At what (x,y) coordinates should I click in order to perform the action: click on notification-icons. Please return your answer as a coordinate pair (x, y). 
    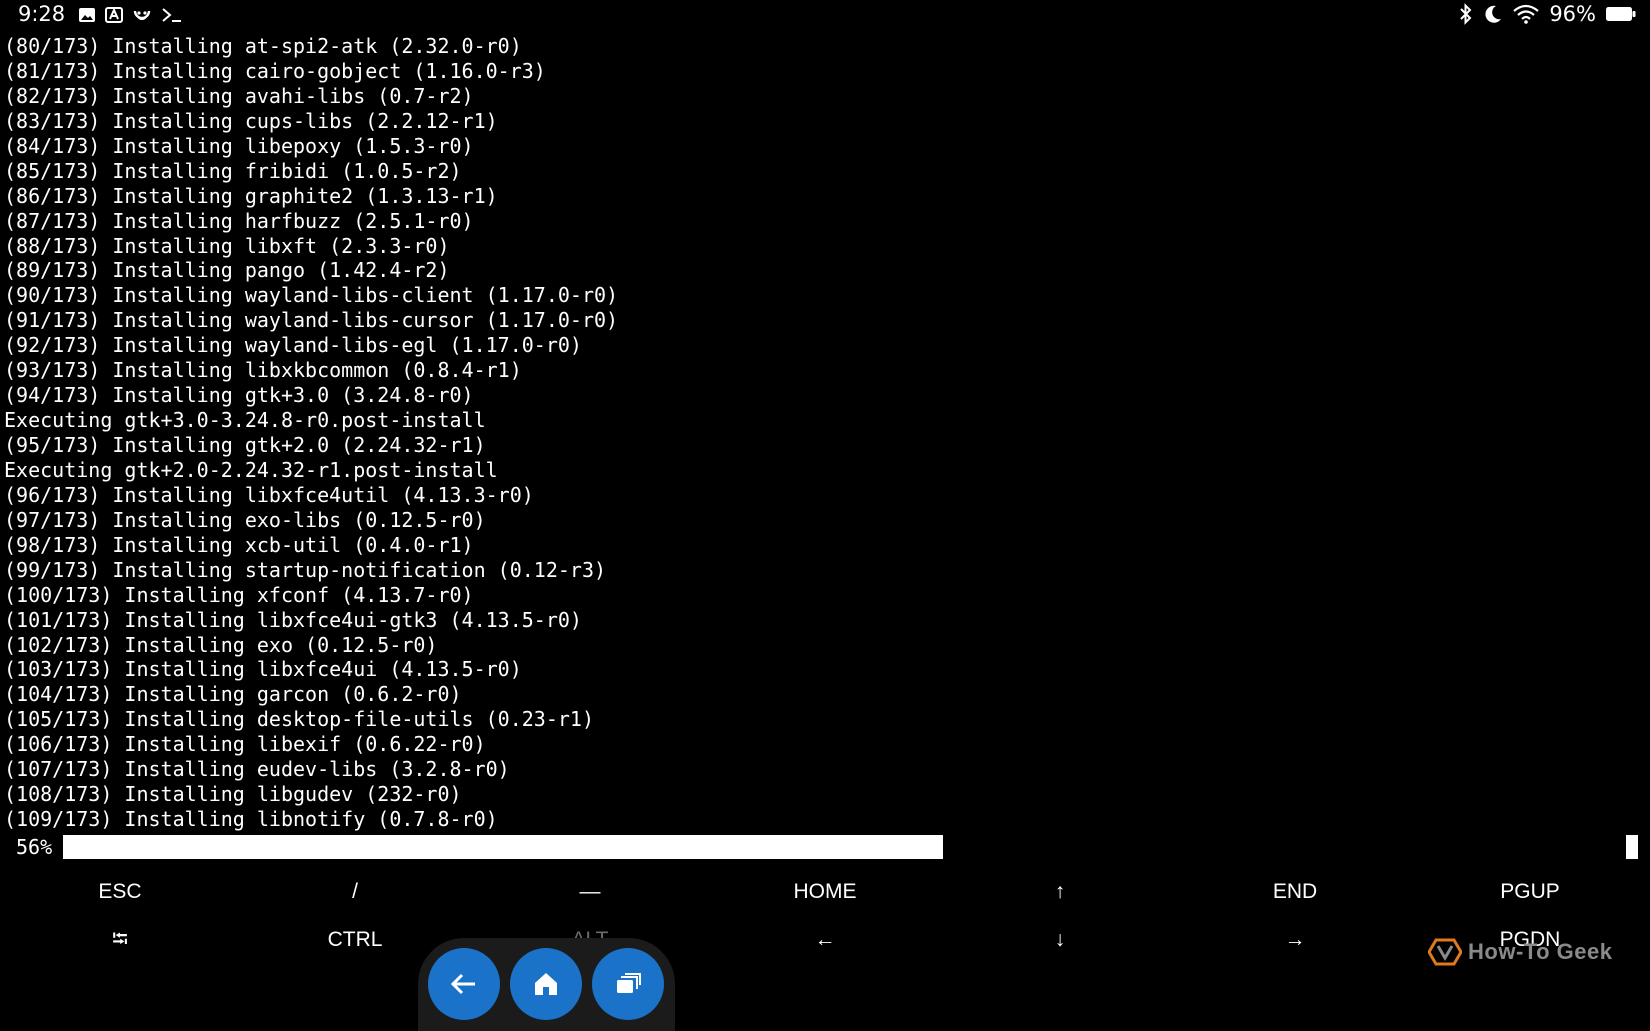
    Looking at the image, I should click on (130, 15).